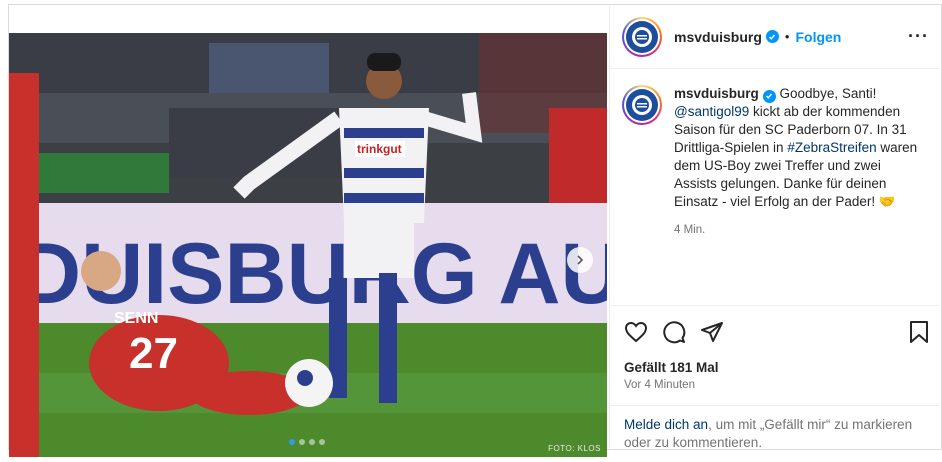 Image resolution: width=942 pixels, height=462 pixels. Describe the element at coordinates (153, 353) in the screenshot. I see `opponent-number: 27` at that location.